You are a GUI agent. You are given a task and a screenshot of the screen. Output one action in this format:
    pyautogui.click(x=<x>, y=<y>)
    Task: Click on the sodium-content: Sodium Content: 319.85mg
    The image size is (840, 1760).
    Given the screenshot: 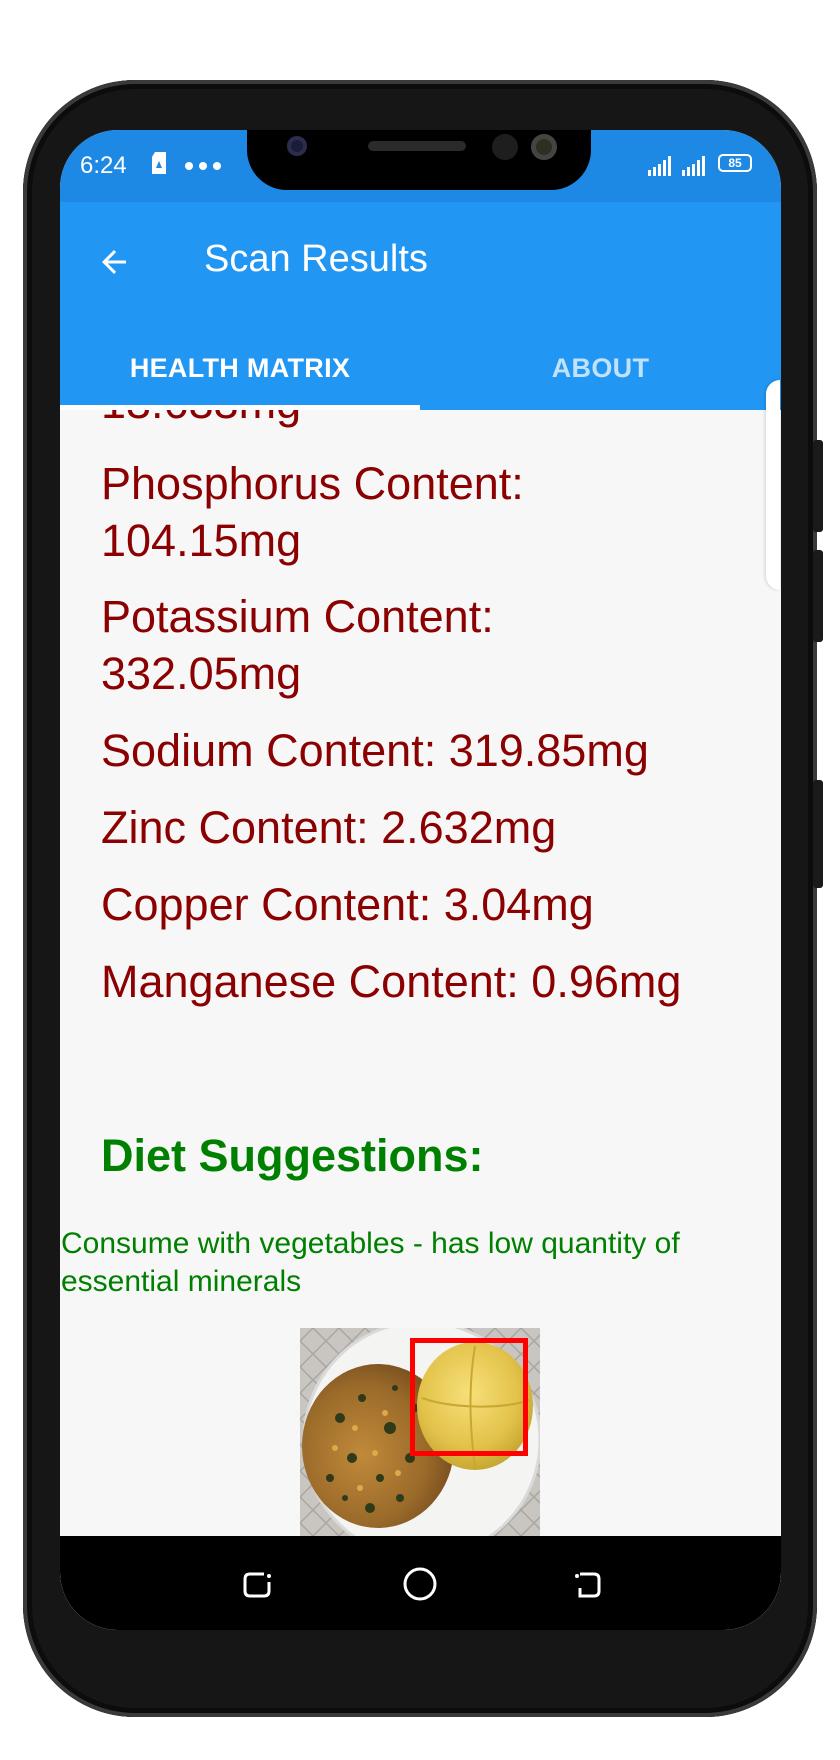 What is the action you would take?
    pyautogui.click(x=375, y=750)
    